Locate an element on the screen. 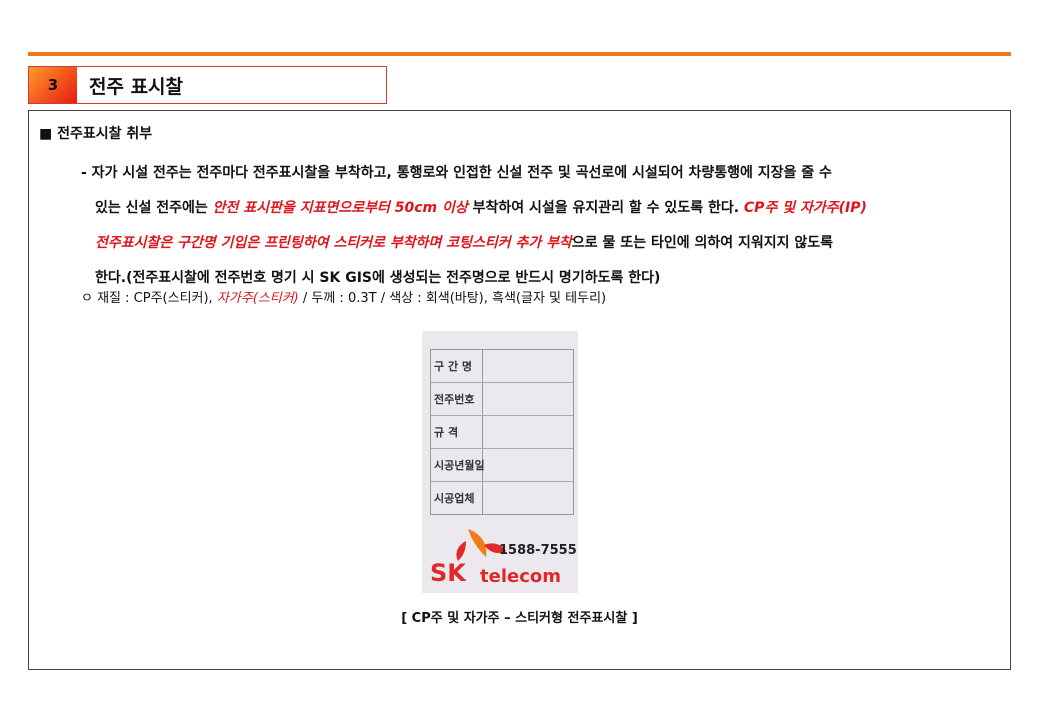  sticker-row: 구 간 명 is located at coordinates (502, 366).